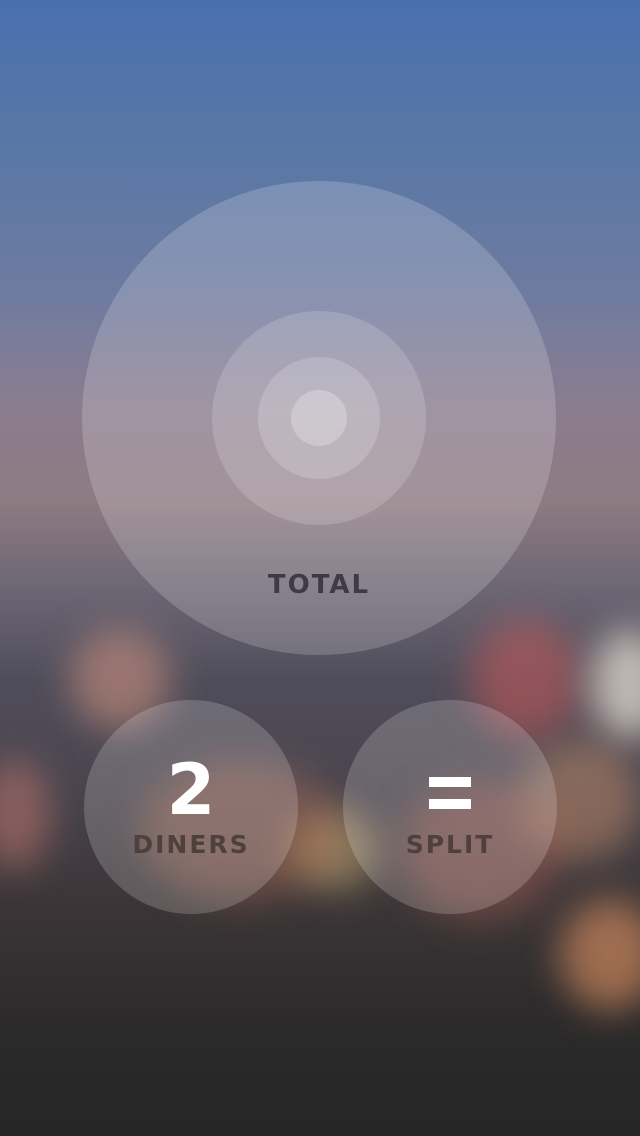 The height and width of the screenshot is (1136, 640). What do you see at coordinates (319, 585) in the screenshot?
I see `total-label: TOTAL` at bounding box center [319, 585].